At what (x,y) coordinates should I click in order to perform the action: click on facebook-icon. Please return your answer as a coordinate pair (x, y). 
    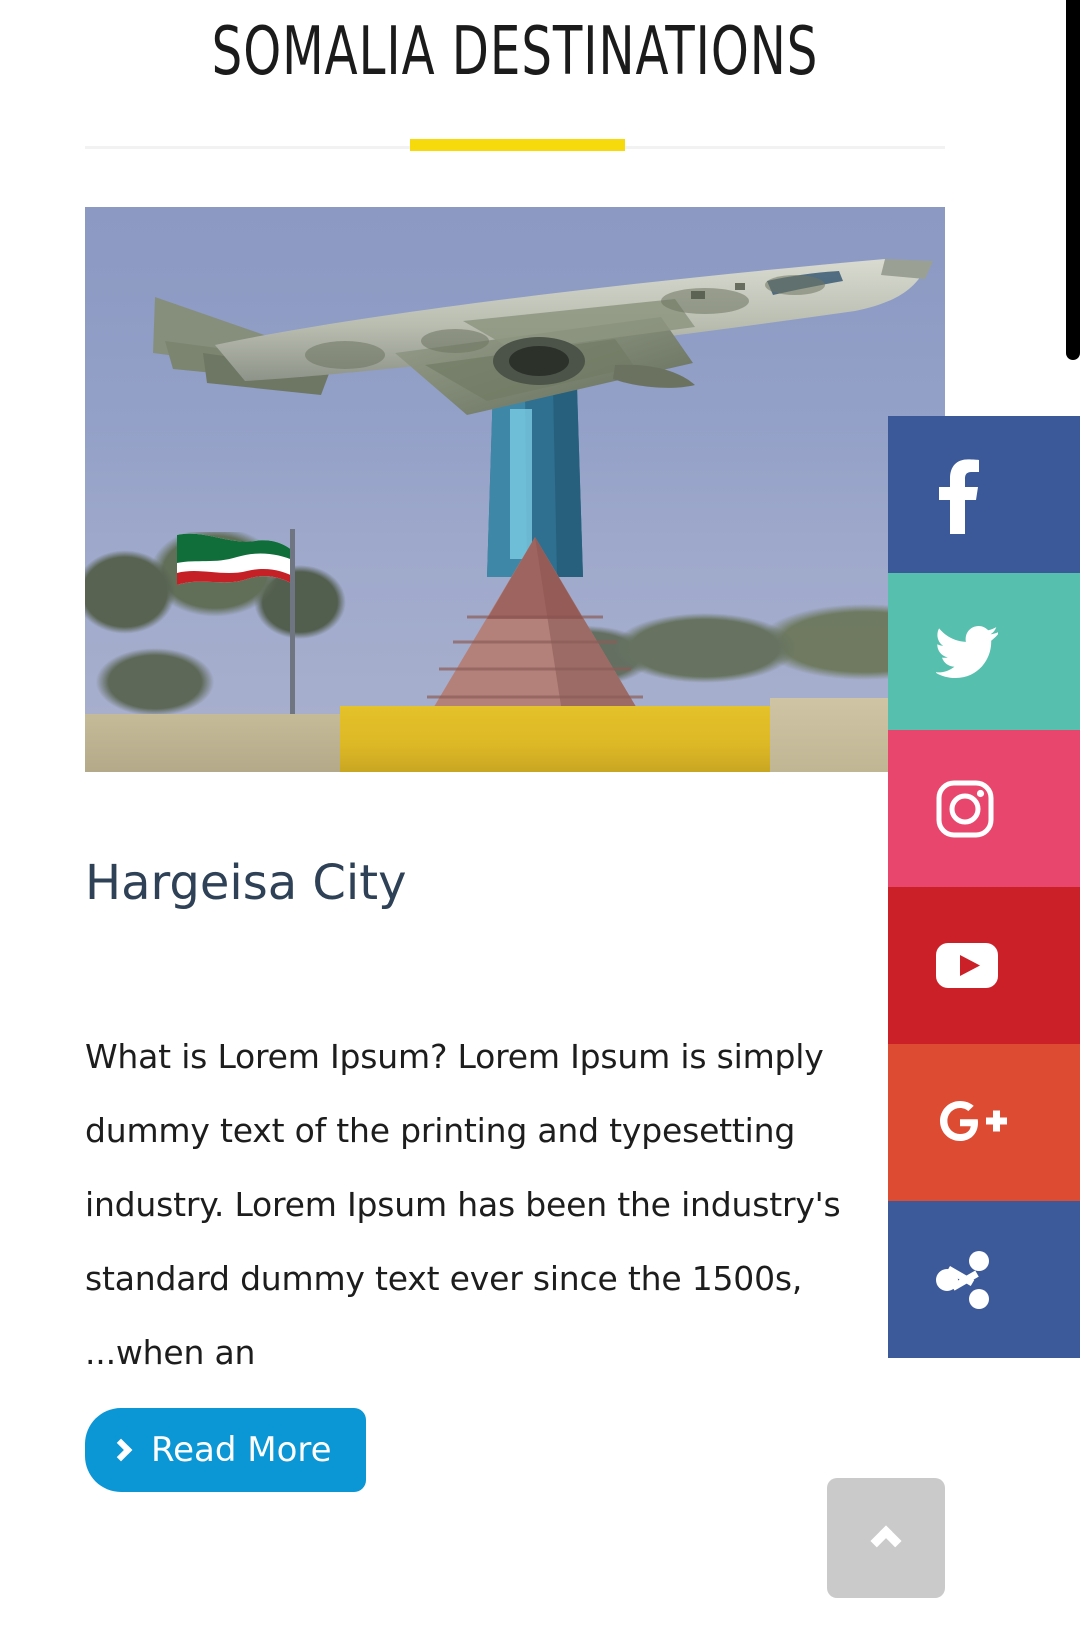
    Looking at the image, I should click on (959, 496).